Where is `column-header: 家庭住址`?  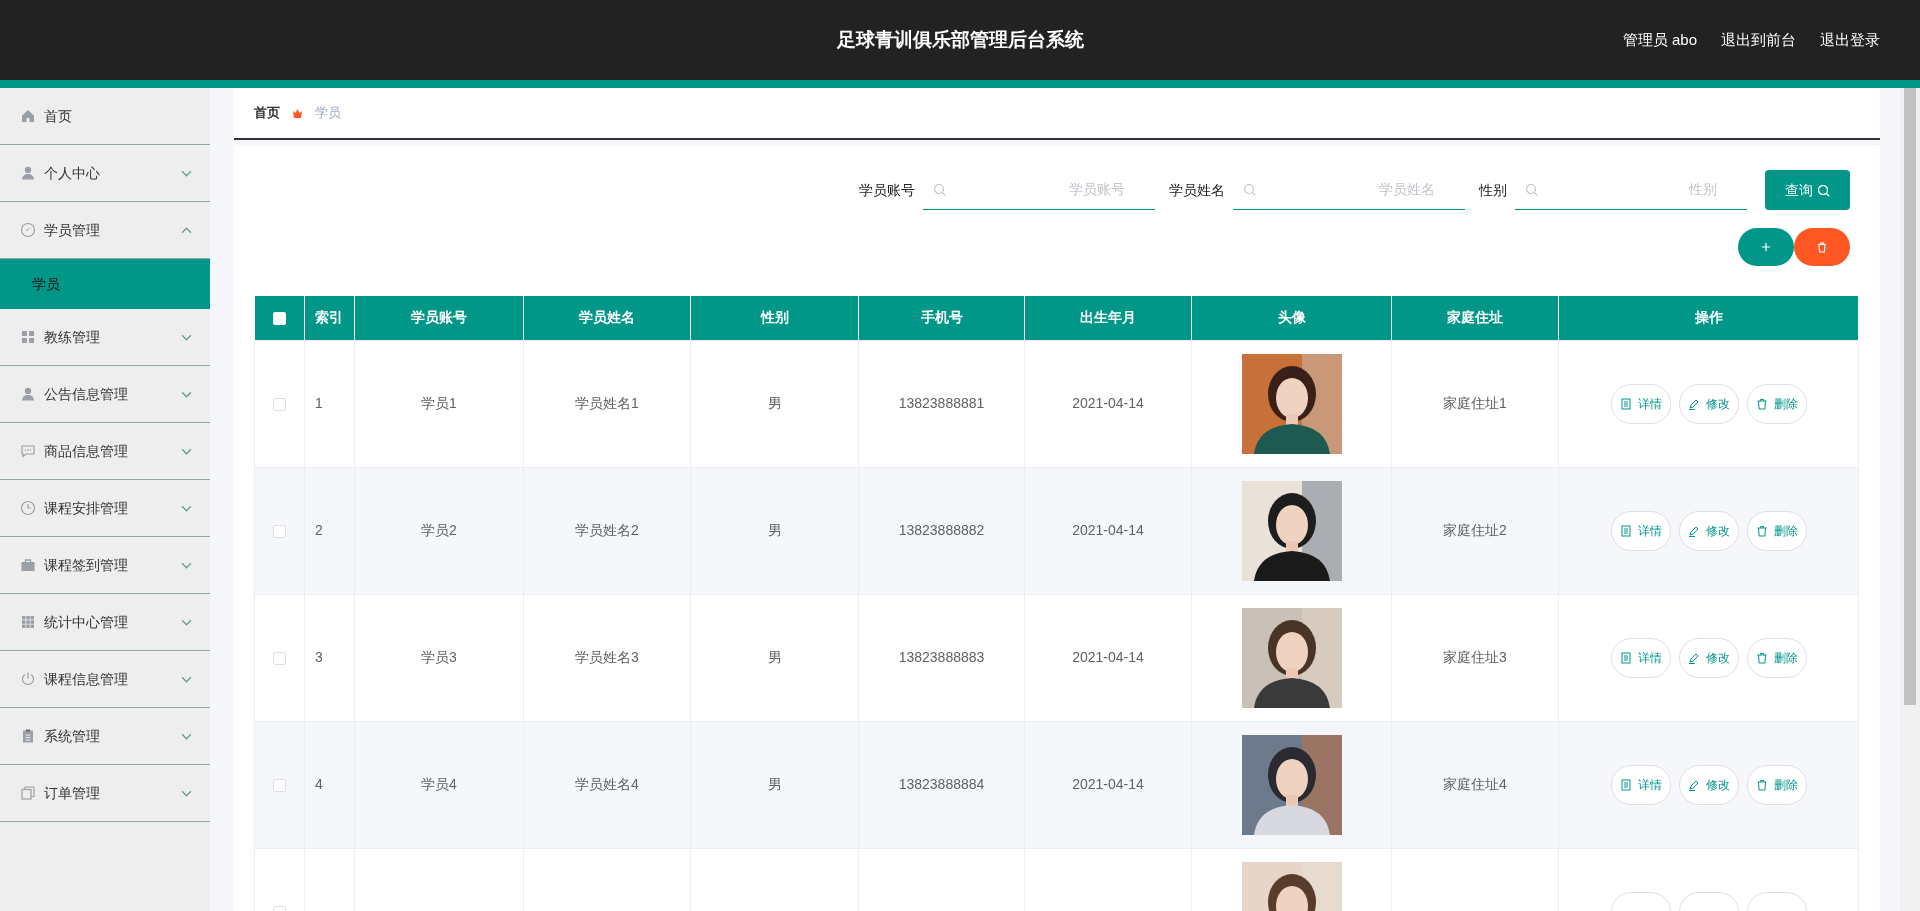
column-header: 家庭住址 is located at coordinates (1475, 318).